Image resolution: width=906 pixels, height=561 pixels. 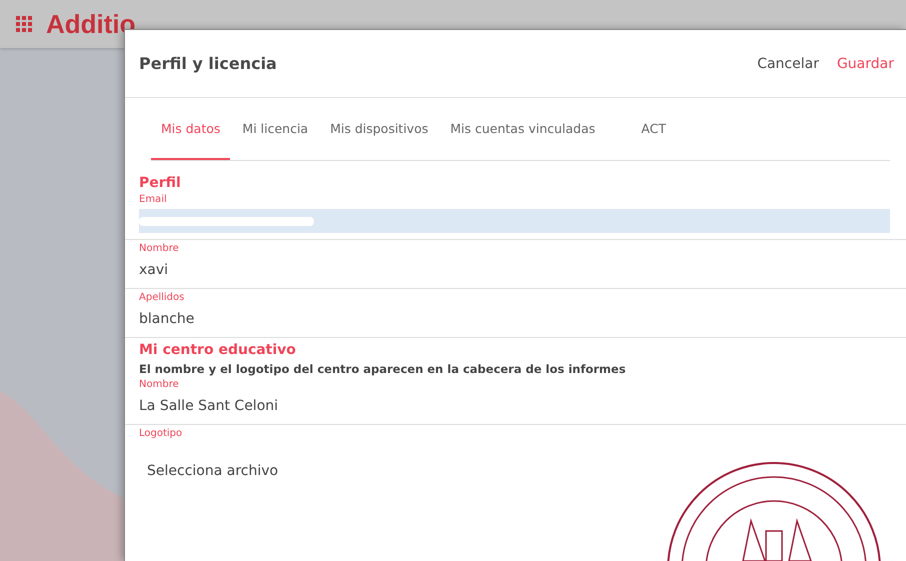 I want to click on field-label: Apellidos, so click(x=162, y=297).